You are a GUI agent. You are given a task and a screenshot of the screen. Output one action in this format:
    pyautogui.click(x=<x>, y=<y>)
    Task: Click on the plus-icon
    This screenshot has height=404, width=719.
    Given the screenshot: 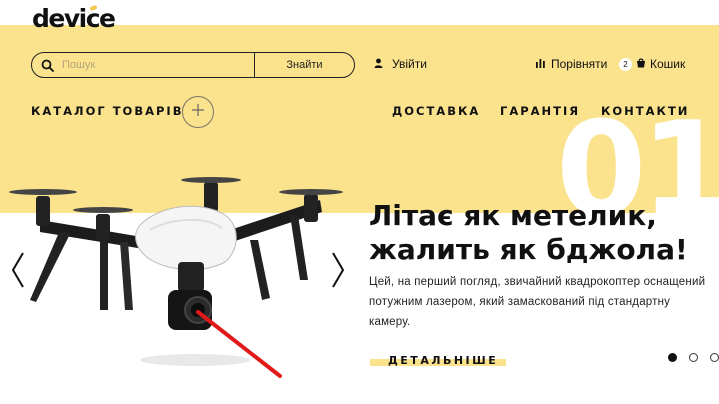 What is the action you would take?
    pyautogui.click(x=198, y=112)
    